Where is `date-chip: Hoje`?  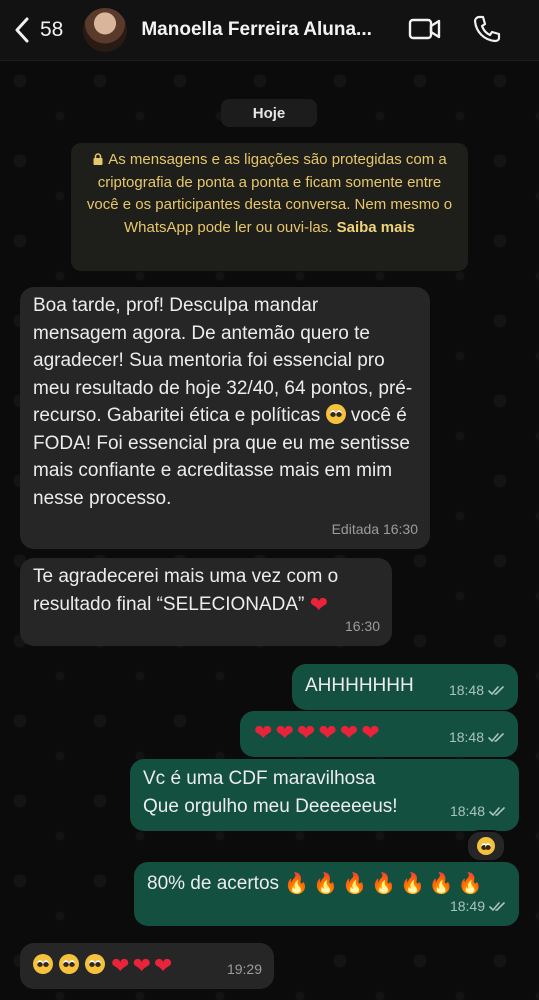
date-chip: Hoje is located at coordinates (269, 113).